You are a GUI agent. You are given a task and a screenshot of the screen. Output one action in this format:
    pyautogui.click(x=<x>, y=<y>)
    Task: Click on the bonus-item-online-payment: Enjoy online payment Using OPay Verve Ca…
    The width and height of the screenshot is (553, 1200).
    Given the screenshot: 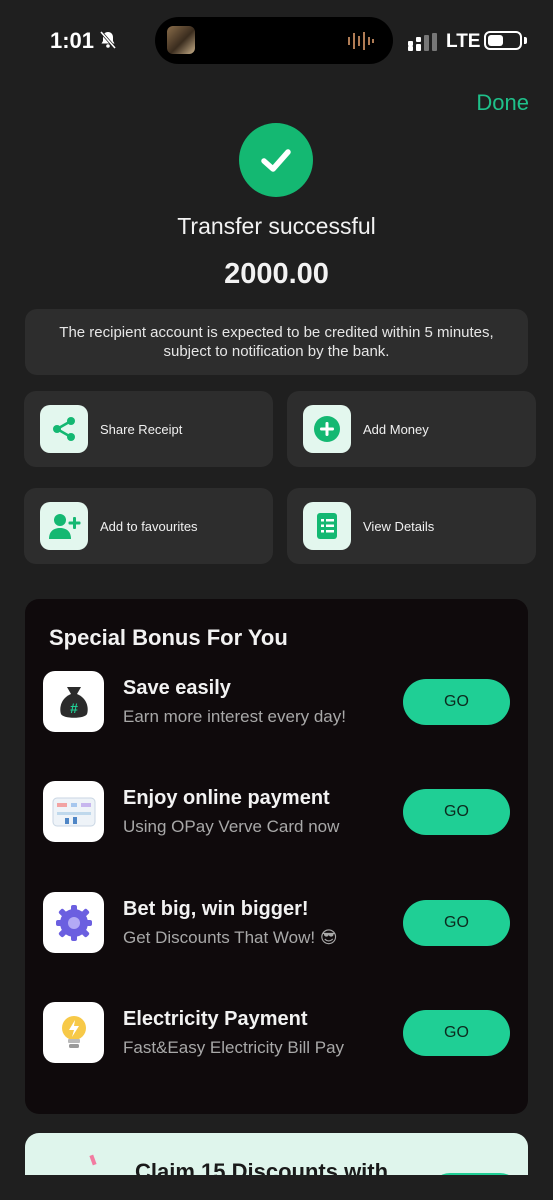 What is the action you would take?
    pyautogui.click(x=276, y=812)
    